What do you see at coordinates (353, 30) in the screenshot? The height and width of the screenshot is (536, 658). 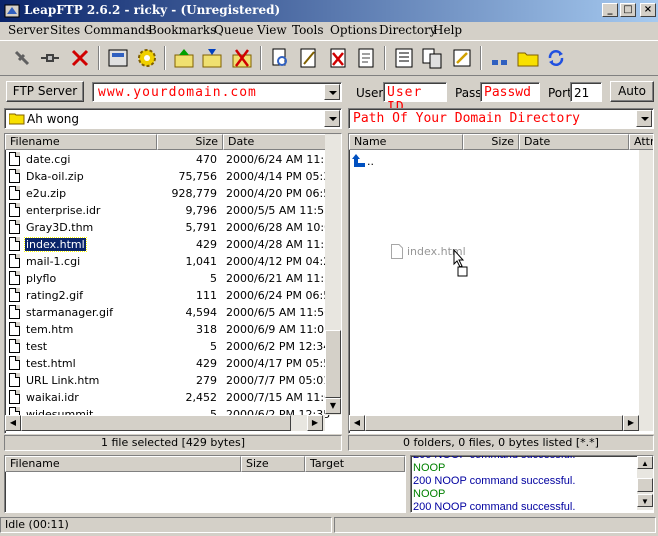 I see `menu-options: Options` at bounding box center [353, 30].